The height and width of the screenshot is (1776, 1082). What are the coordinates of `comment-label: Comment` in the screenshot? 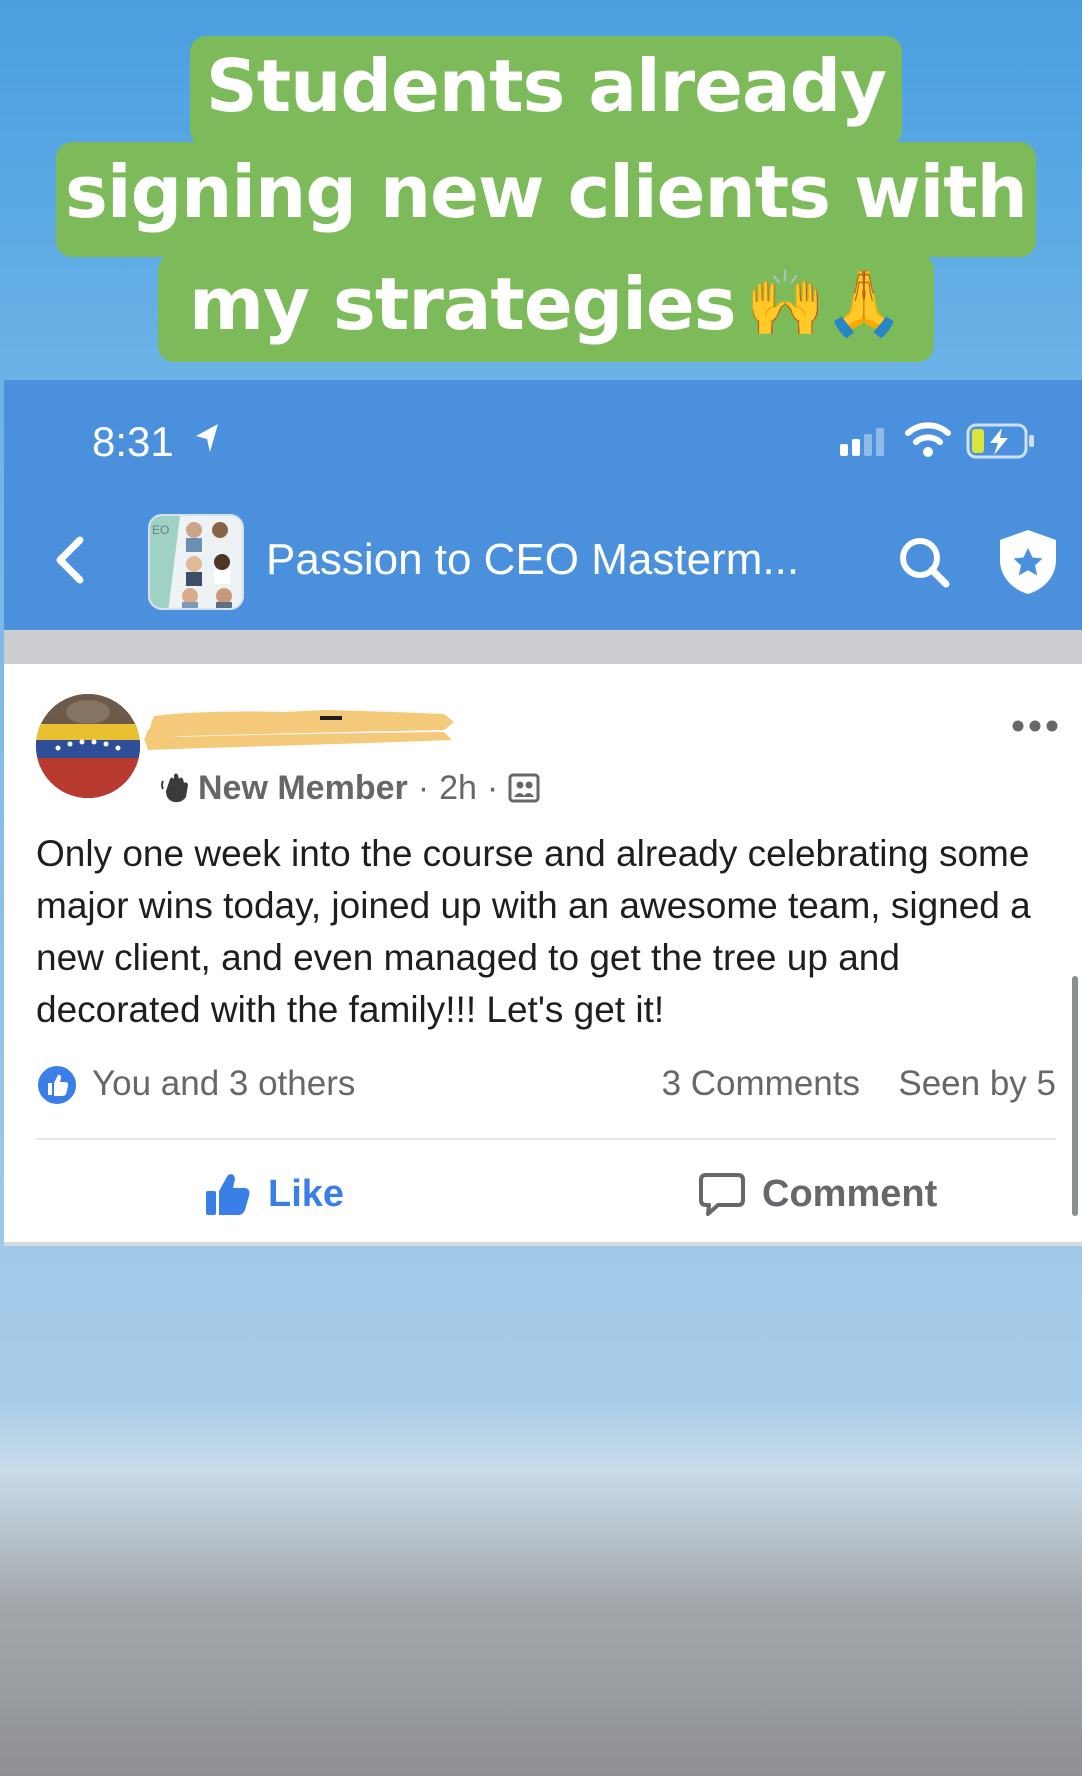 It's located at (850, 1193).